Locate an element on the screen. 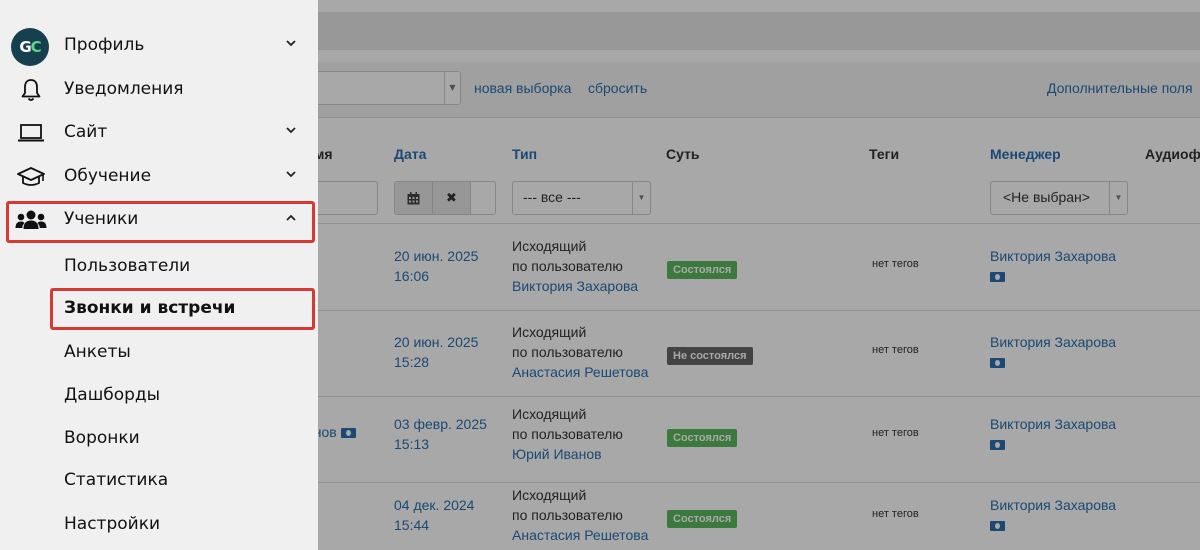 This screenshot has height=550, width=1200. graduation-cap-icon is located at coordinates (31, 177).